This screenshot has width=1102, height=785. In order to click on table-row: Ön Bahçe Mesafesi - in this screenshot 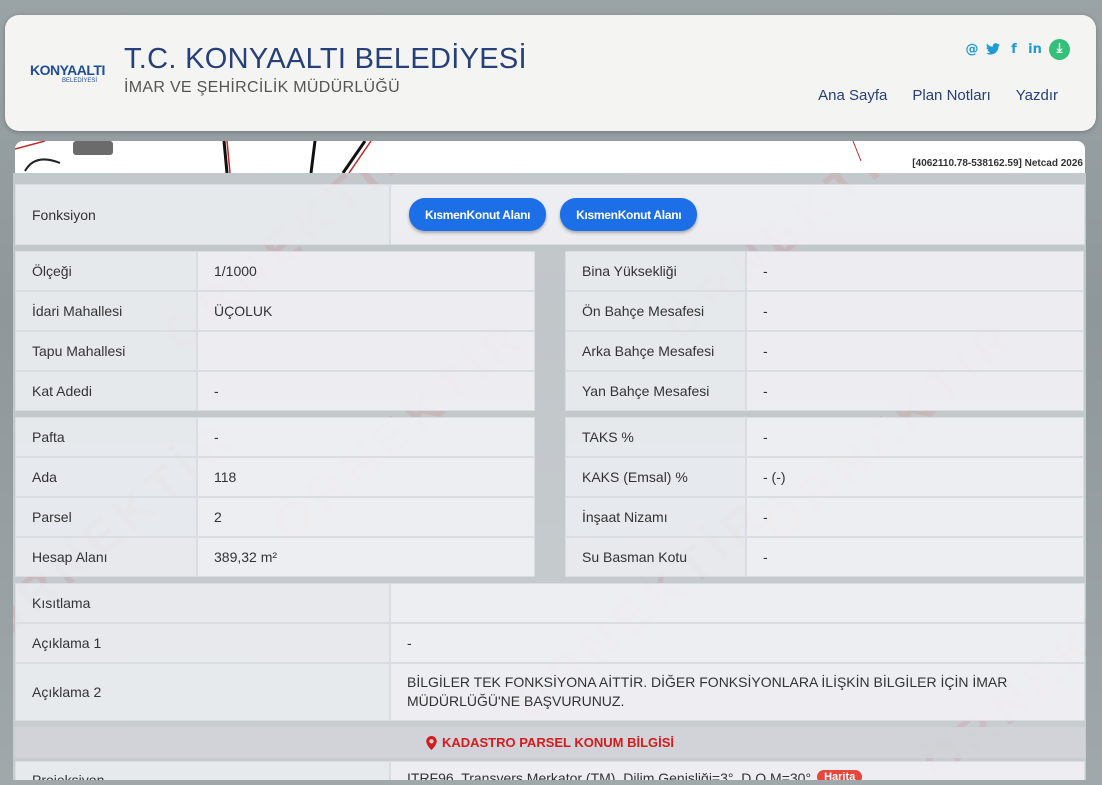, I will do `click(824, 311)`.